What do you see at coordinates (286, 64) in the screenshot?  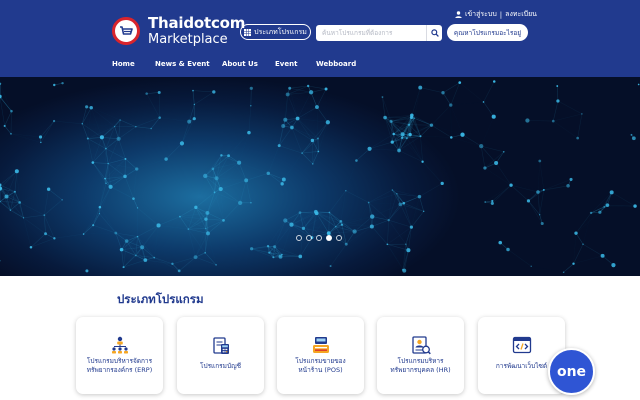 I see `nav-item-event: Event` at bounding box center [286, 64].